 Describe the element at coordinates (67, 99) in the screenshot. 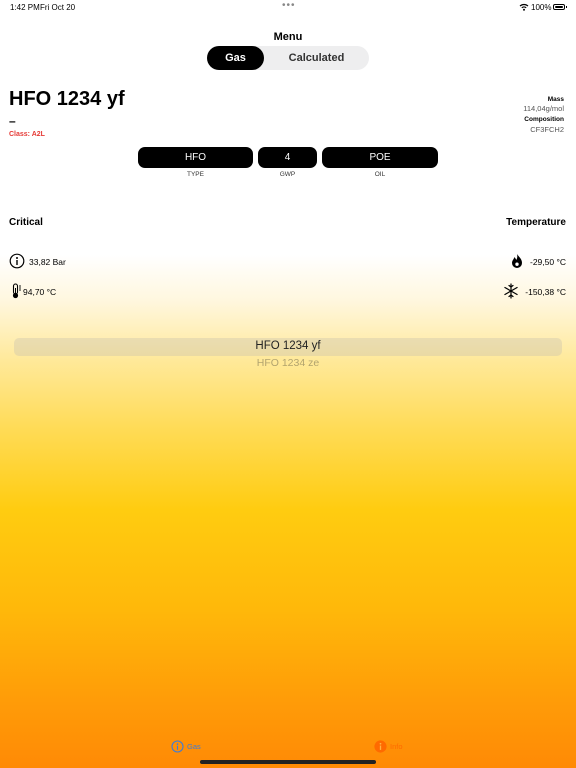

I see `gas-name: HFO 1234 yf` at that location.